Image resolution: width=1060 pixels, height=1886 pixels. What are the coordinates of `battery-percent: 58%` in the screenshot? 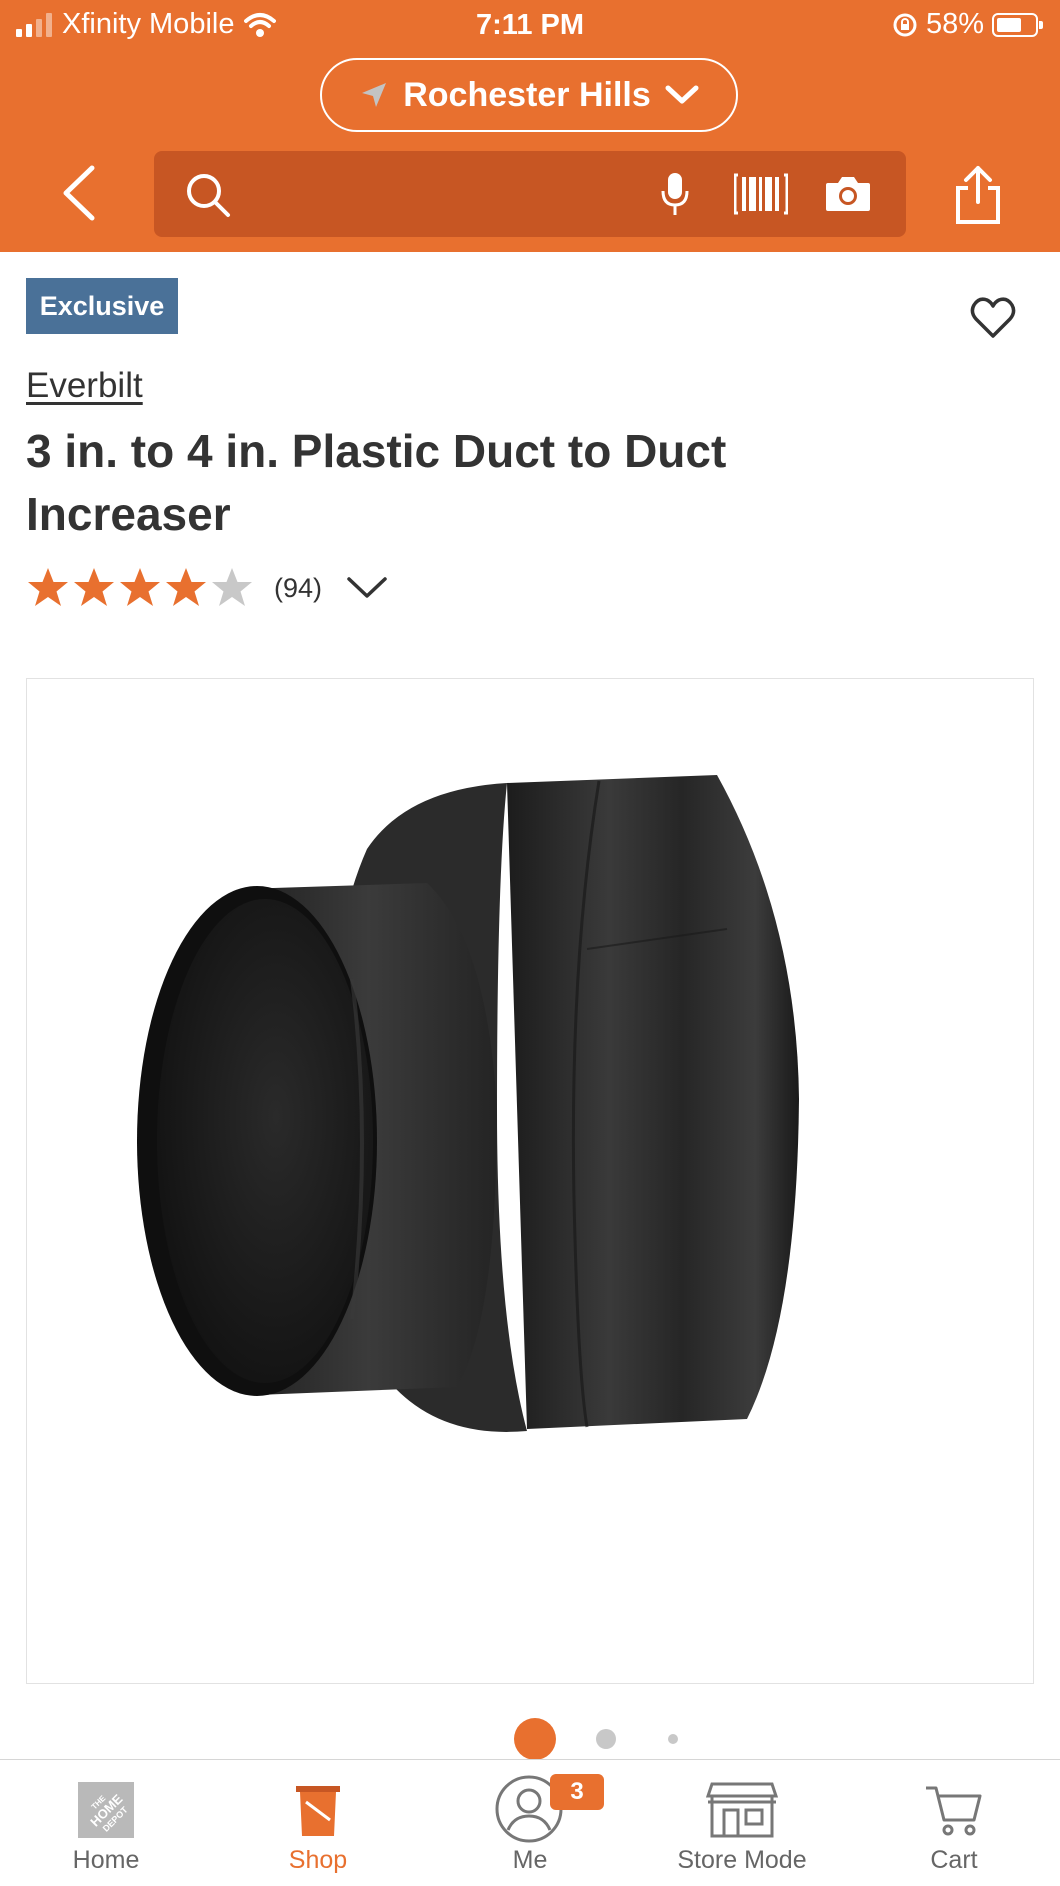 It's located at (954, 24).